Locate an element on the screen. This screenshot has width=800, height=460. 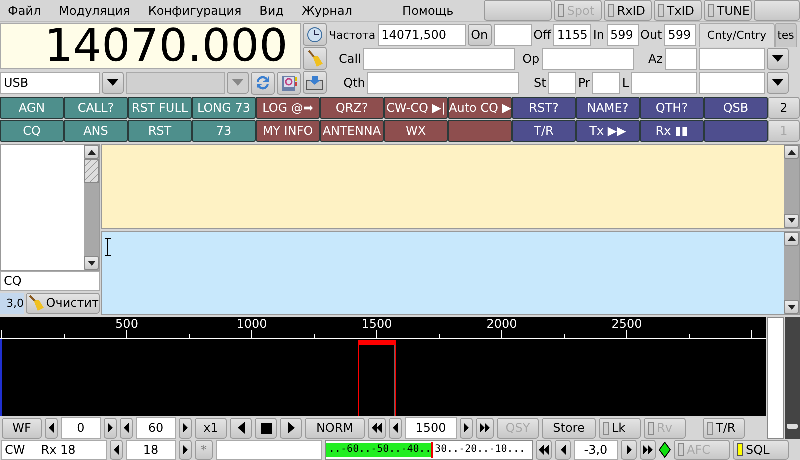
offset-field: 0 is located at coordinates (81, 428).